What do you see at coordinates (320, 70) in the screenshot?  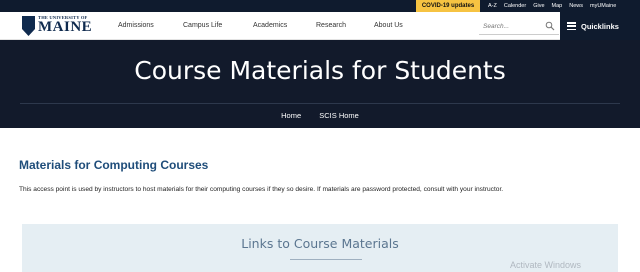 I see `page-title: Course Materials for Students` at bounding box center [320, 70].